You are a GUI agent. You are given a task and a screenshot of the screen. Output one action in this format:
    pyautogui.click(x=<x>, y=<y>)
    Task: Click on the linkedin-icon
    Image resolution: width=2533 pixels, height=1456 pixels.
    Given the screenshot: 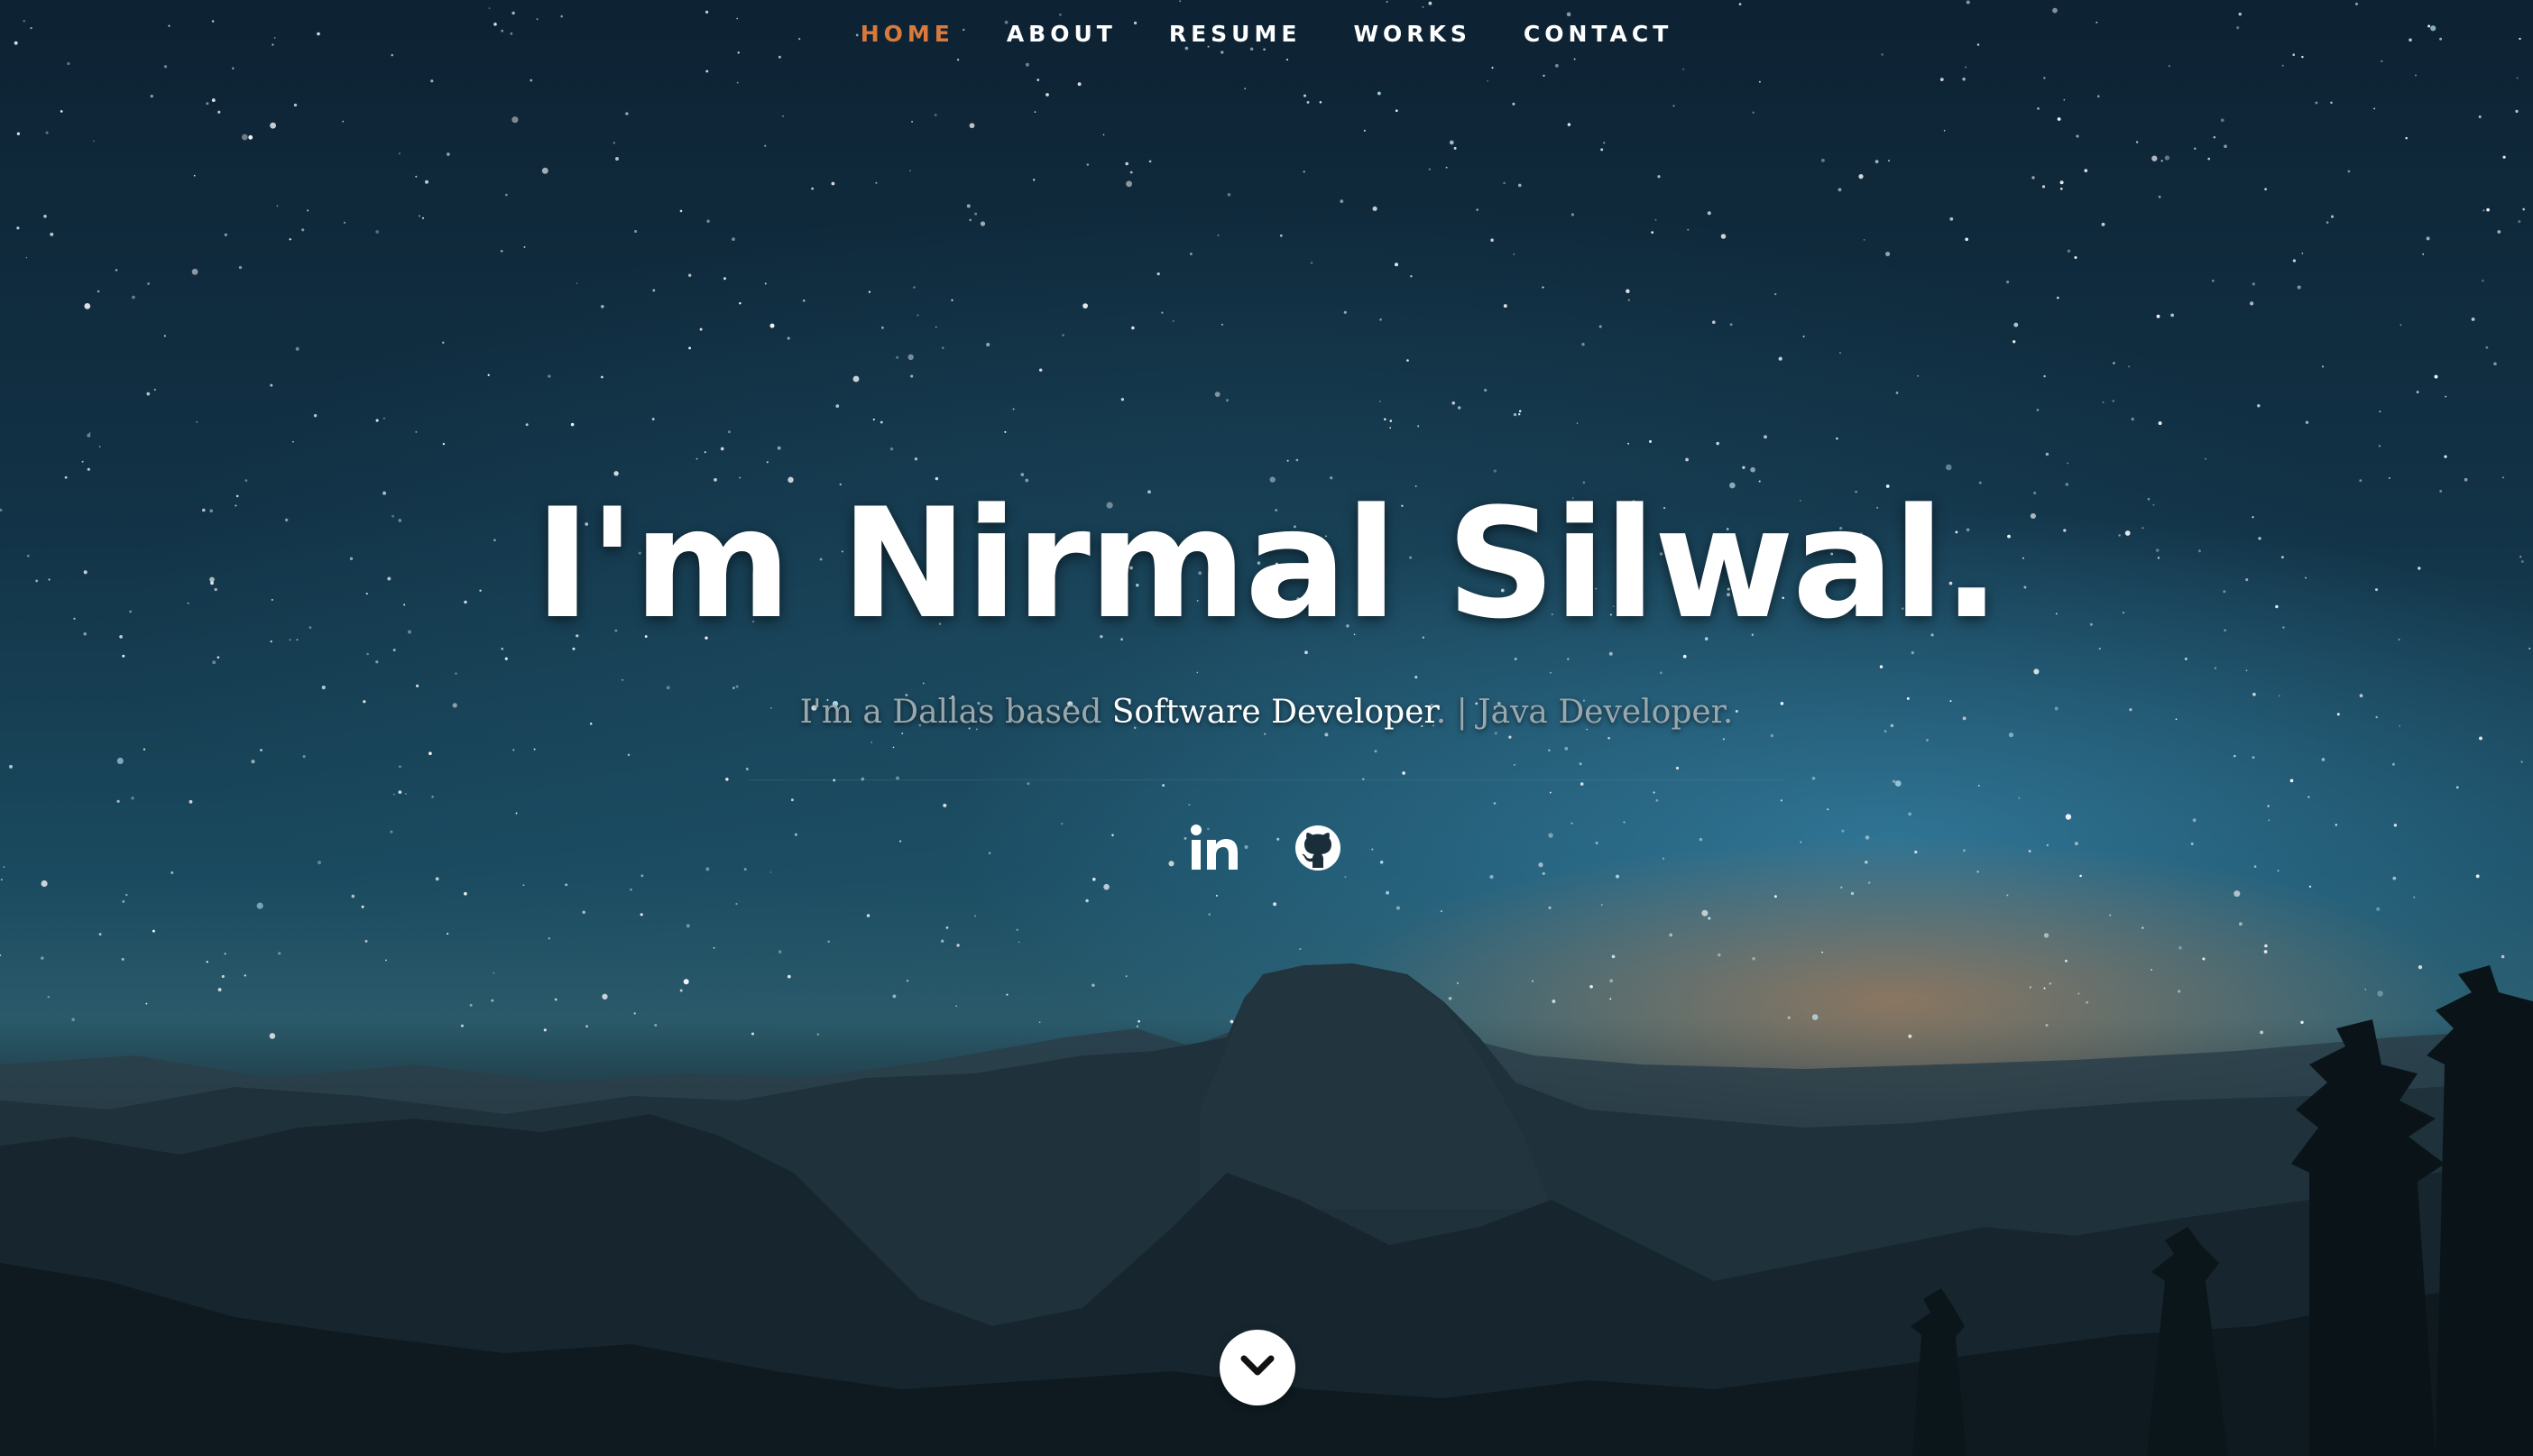 What is the action you would take?
    pyautogui.click(x=1215, y=850)
    